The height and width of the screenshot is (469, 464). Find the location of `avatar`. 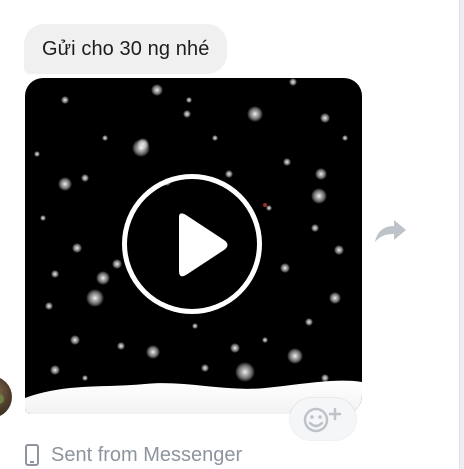

avatar is located at coordinates (6, 397).